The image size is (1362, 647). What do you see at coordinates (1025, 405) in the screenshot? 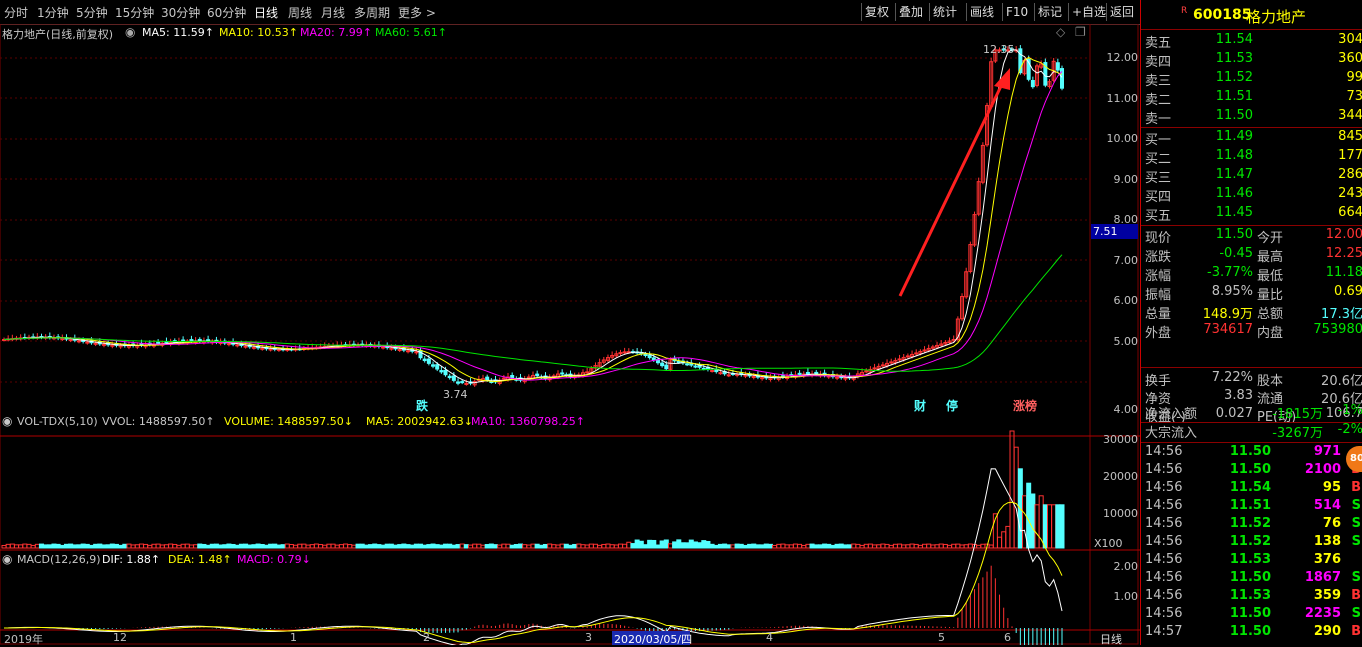
I see `event-bang-marker: 涨榜` at bounding box center [1025, 405].